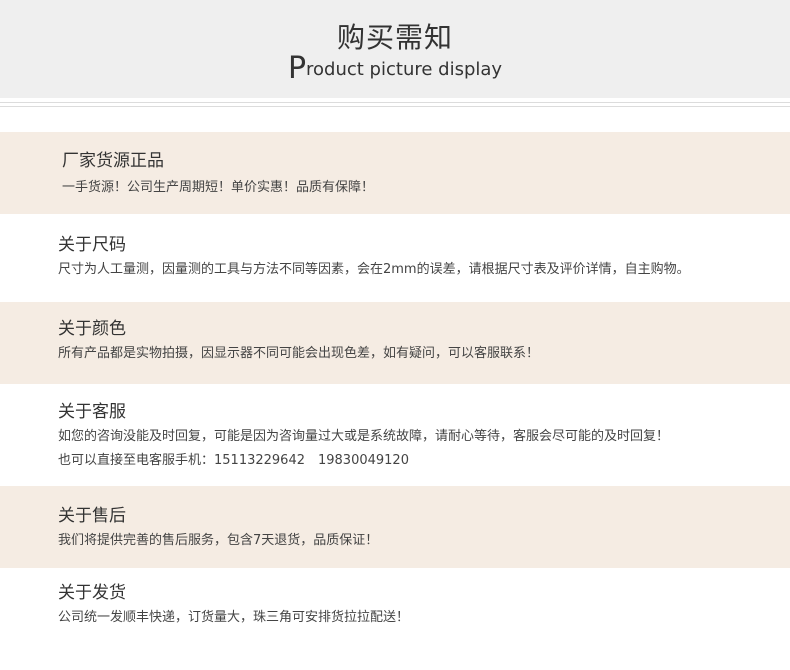  I want to click on section-title: 关于尺码, so click(92, 245).